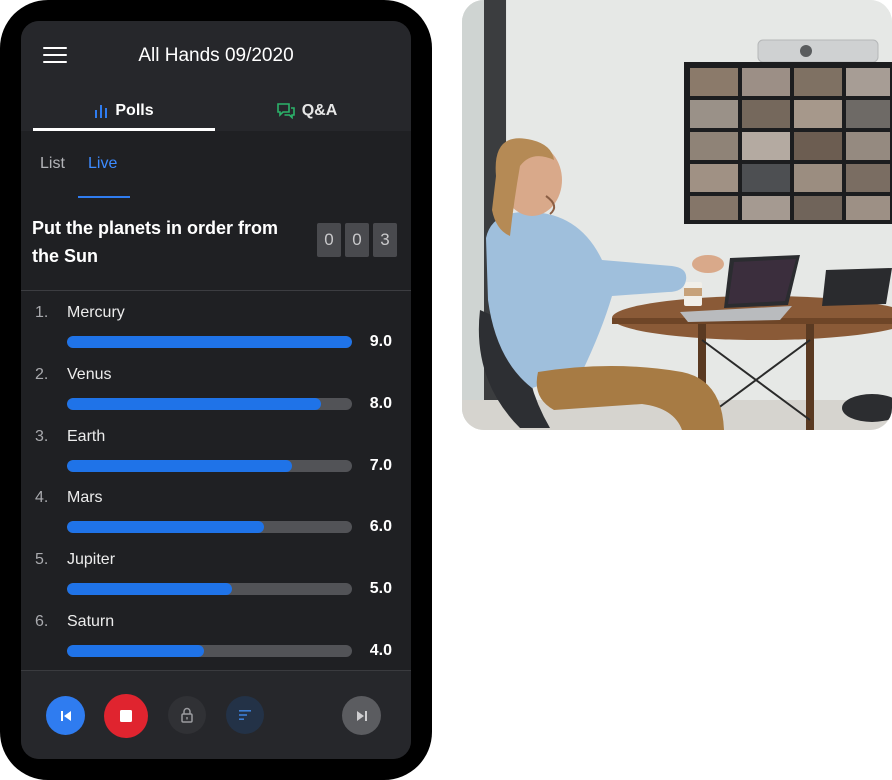 This screenshot has height=780, width=892. Describe the element at coordinates (380, 589) in the screenshot. I see `answer-score: 5.0` at that location.